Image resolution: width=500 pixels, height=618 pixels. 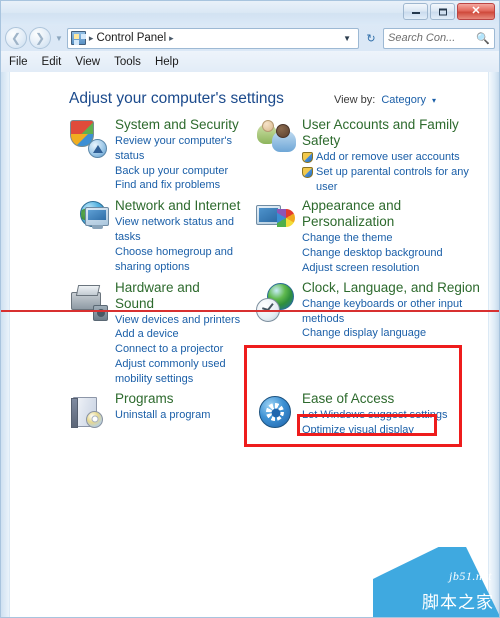 I want to click on maximize-button, so click(x=442, y=11).